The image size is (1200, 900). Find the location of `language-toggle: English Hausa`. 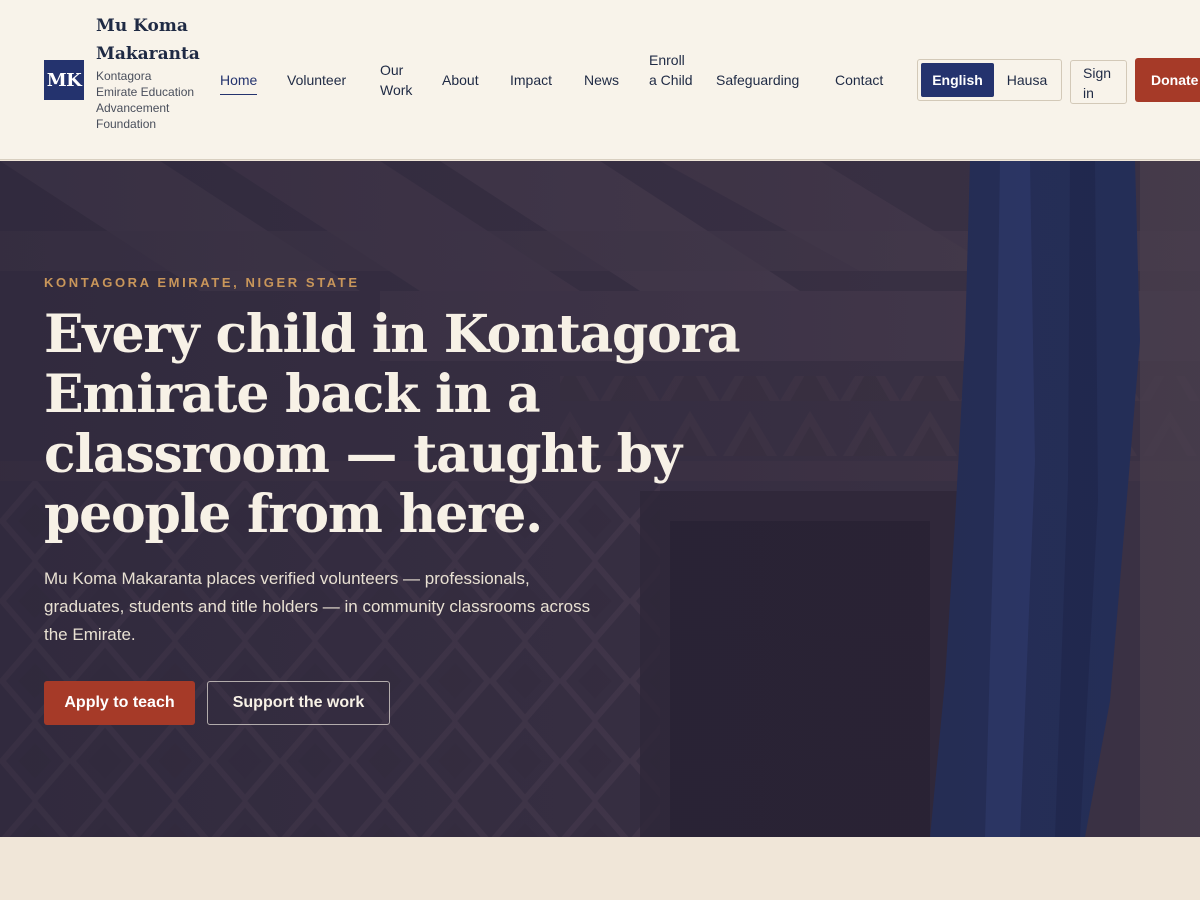

language-toggle: English Hausa is located at coordinates (989, 80).